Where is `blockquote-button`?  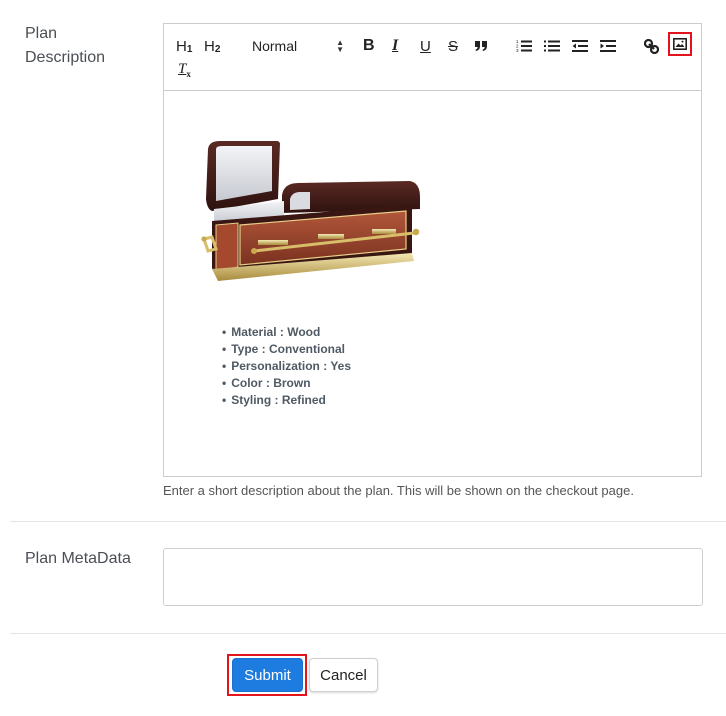 blockquote-button is located at coordinates (481, 46).